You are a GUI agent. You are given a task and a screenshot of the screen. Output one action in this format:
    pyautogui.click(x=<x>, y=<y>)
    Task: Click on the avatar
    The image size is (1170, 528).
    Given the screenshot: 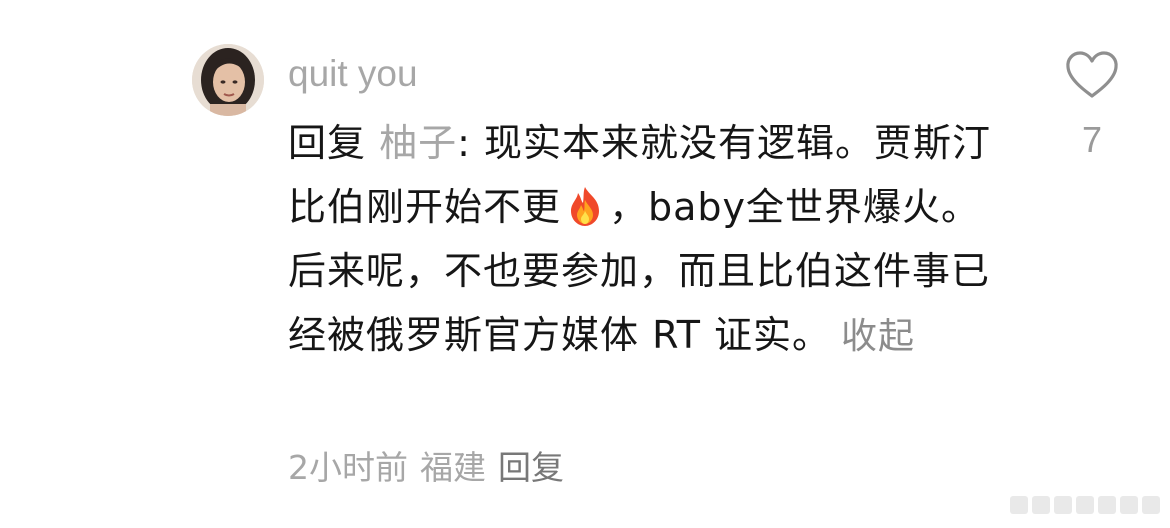 What is the action you would take?
    pyautogui.click(x=228, y=80)
    